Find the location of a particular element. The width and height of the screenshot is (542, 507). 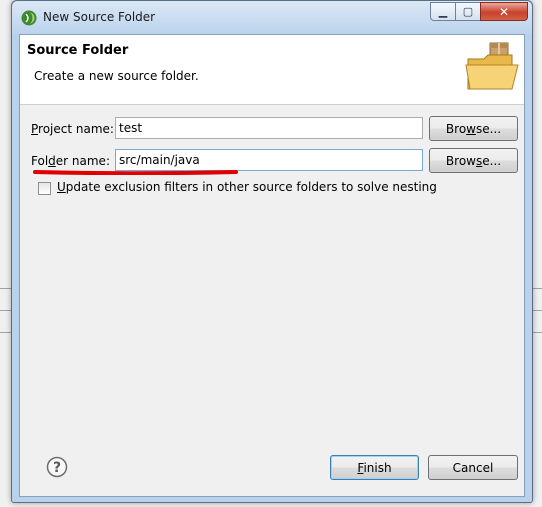

project-name-input is located at coordinates (269, 128).